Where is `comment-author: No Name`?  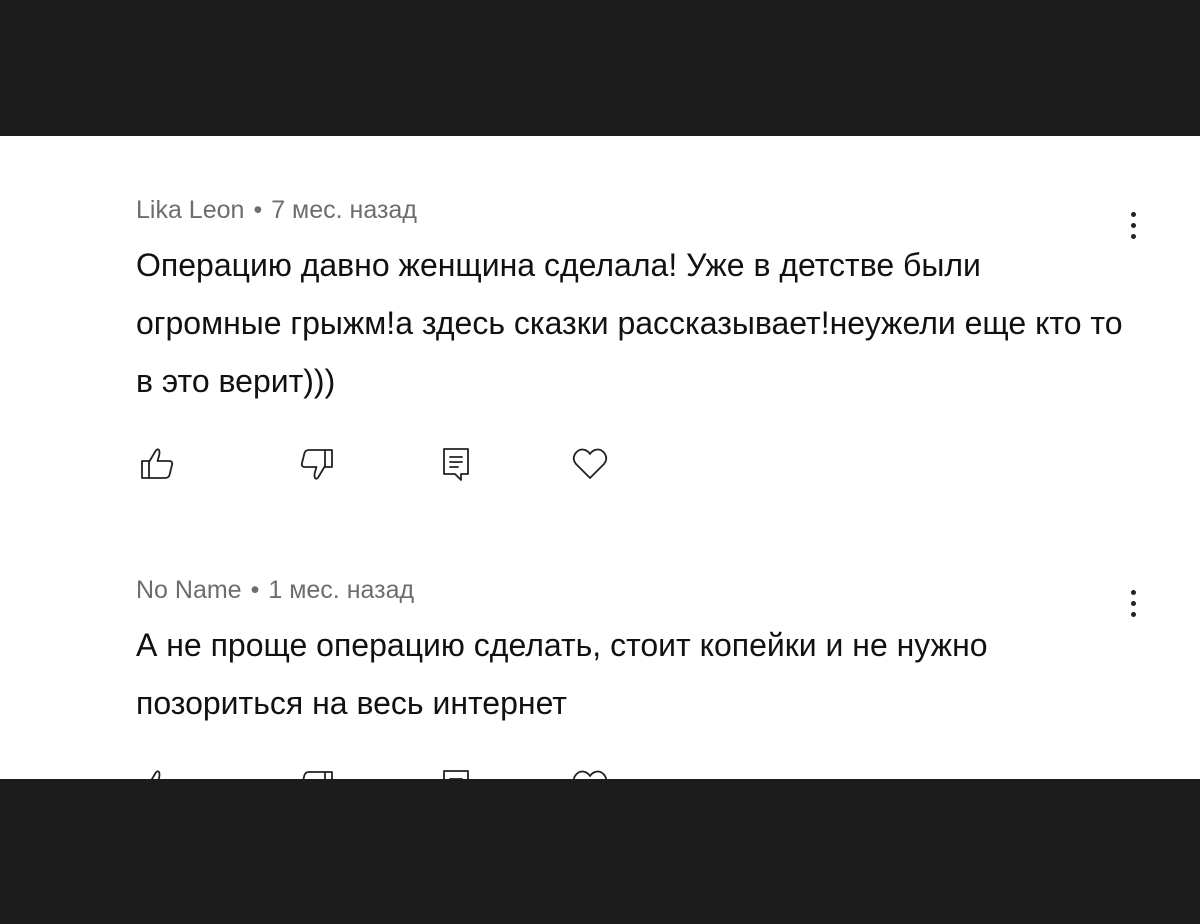
comment-author: No Name is located at coordinates (189, 590).